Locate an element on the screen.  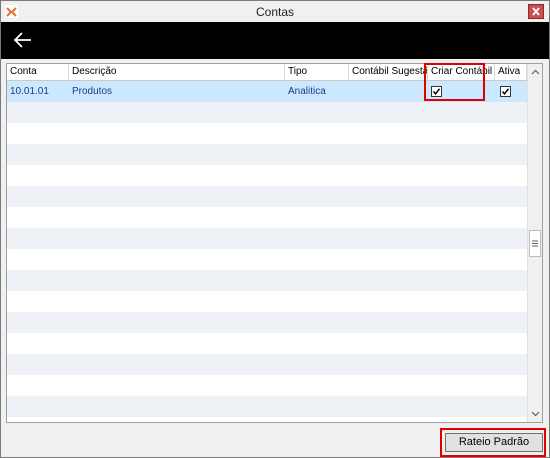
close-icon is located at coordinates (536, 11).